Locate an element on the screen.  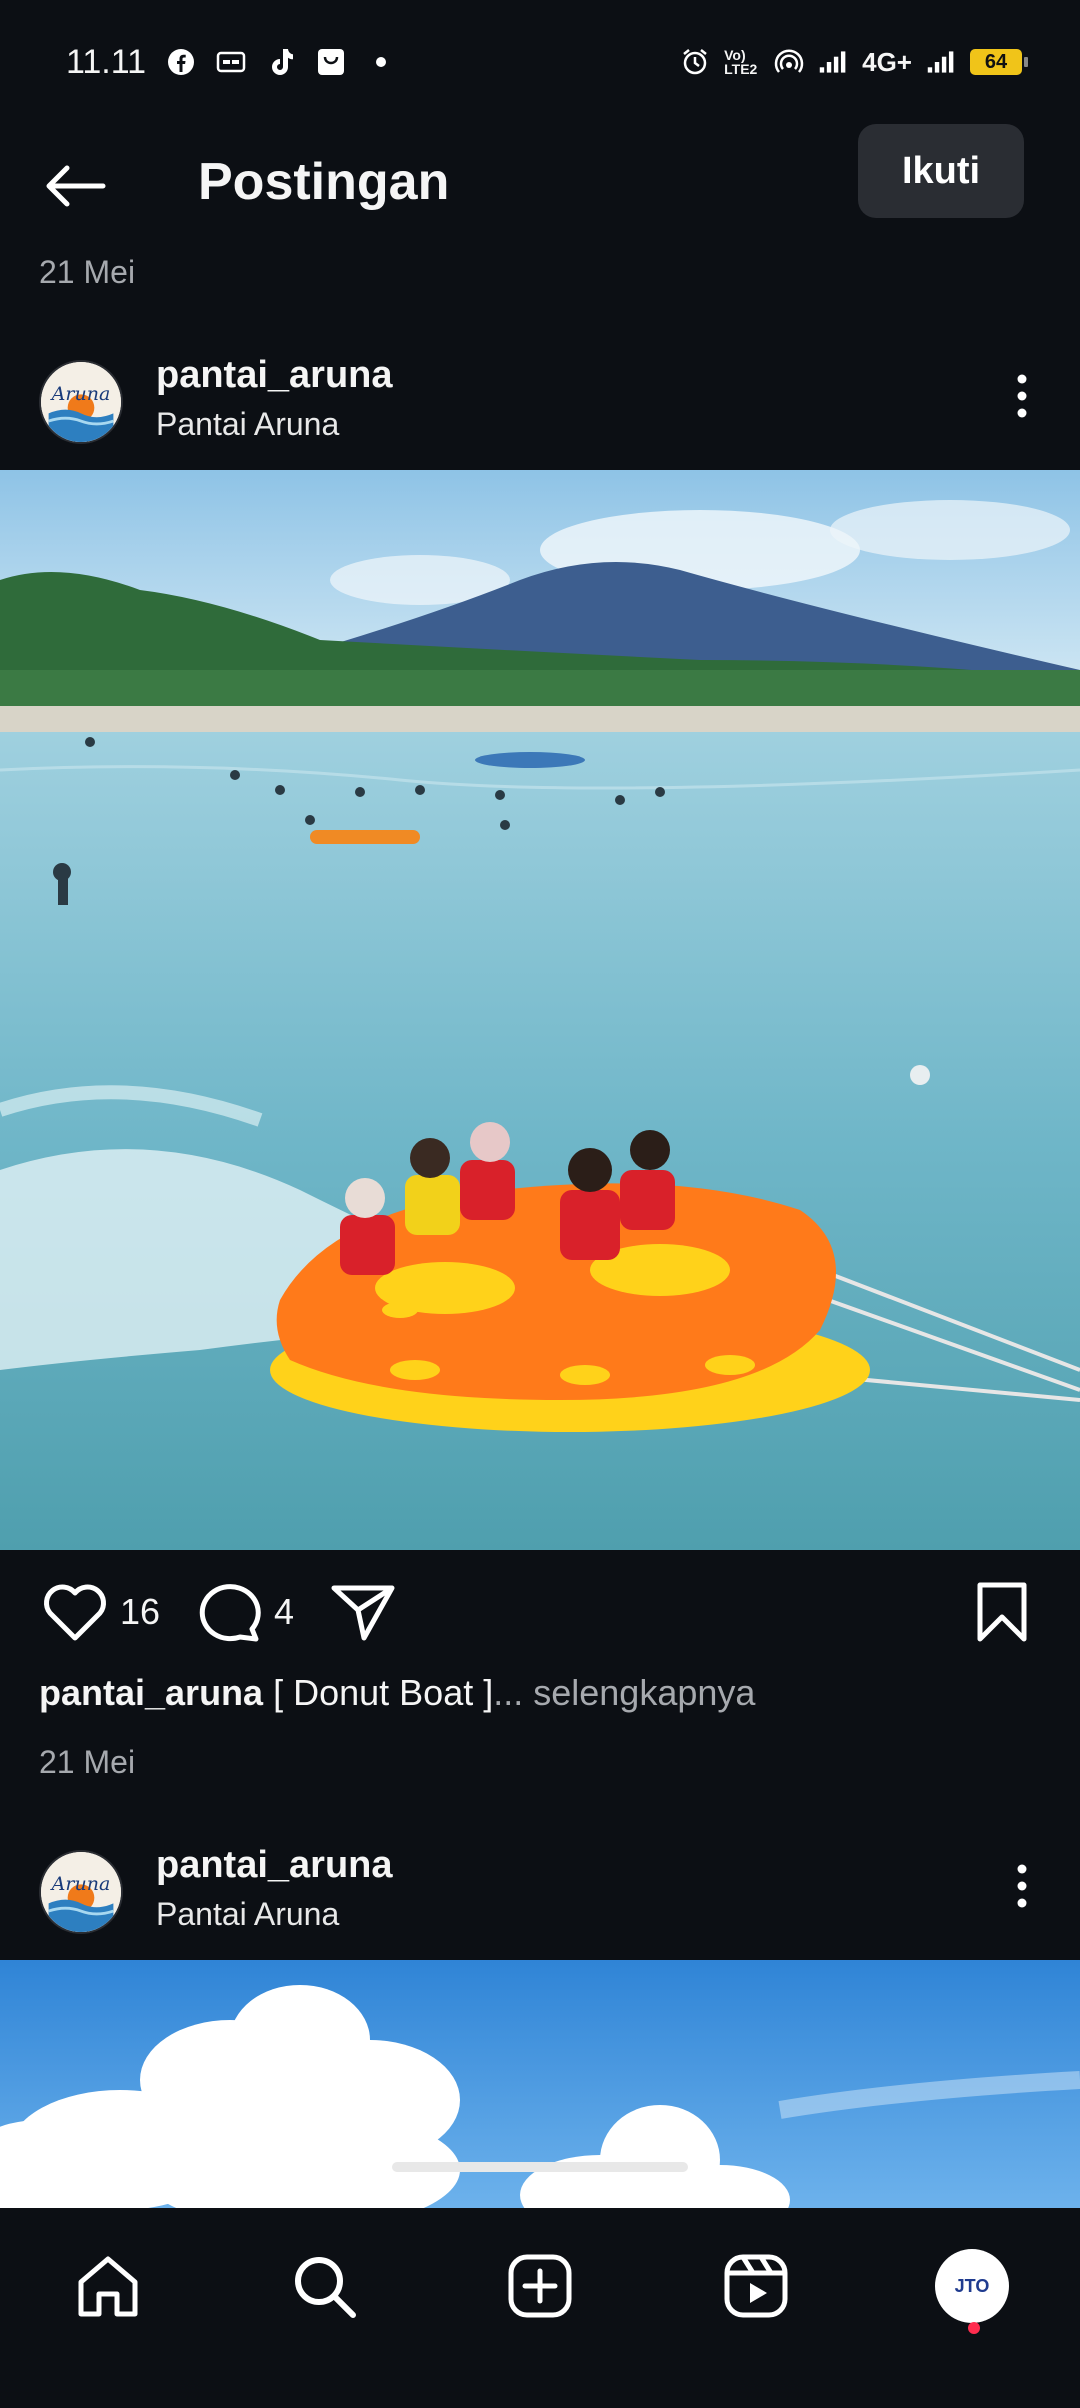
comment-button: 4 is located at coordinates (245, 1612).